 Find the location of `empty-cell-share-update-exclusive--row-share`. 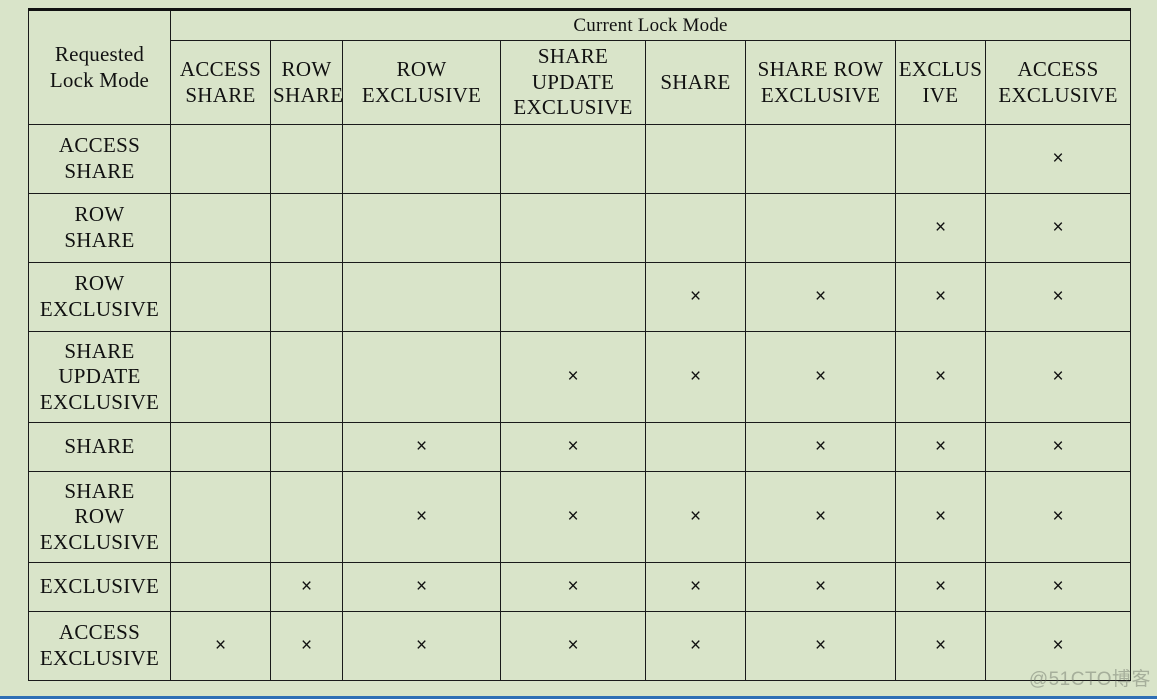

empty-cell-share-update-exclusive--row-share is located at coordinates (306, 377).